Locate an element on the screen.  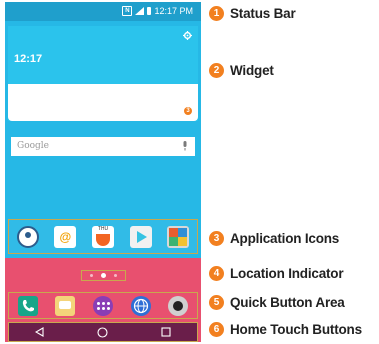
status-time: 12:17 PM is located at coordinates (173, 11).